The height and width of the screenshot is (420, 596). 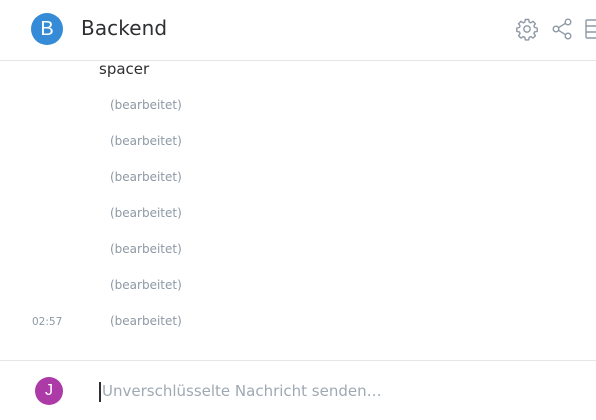 What do you see at coordinates (47, 29) in the screenshot?
I see `room-avatar: B` at bounding box center [47, 29].